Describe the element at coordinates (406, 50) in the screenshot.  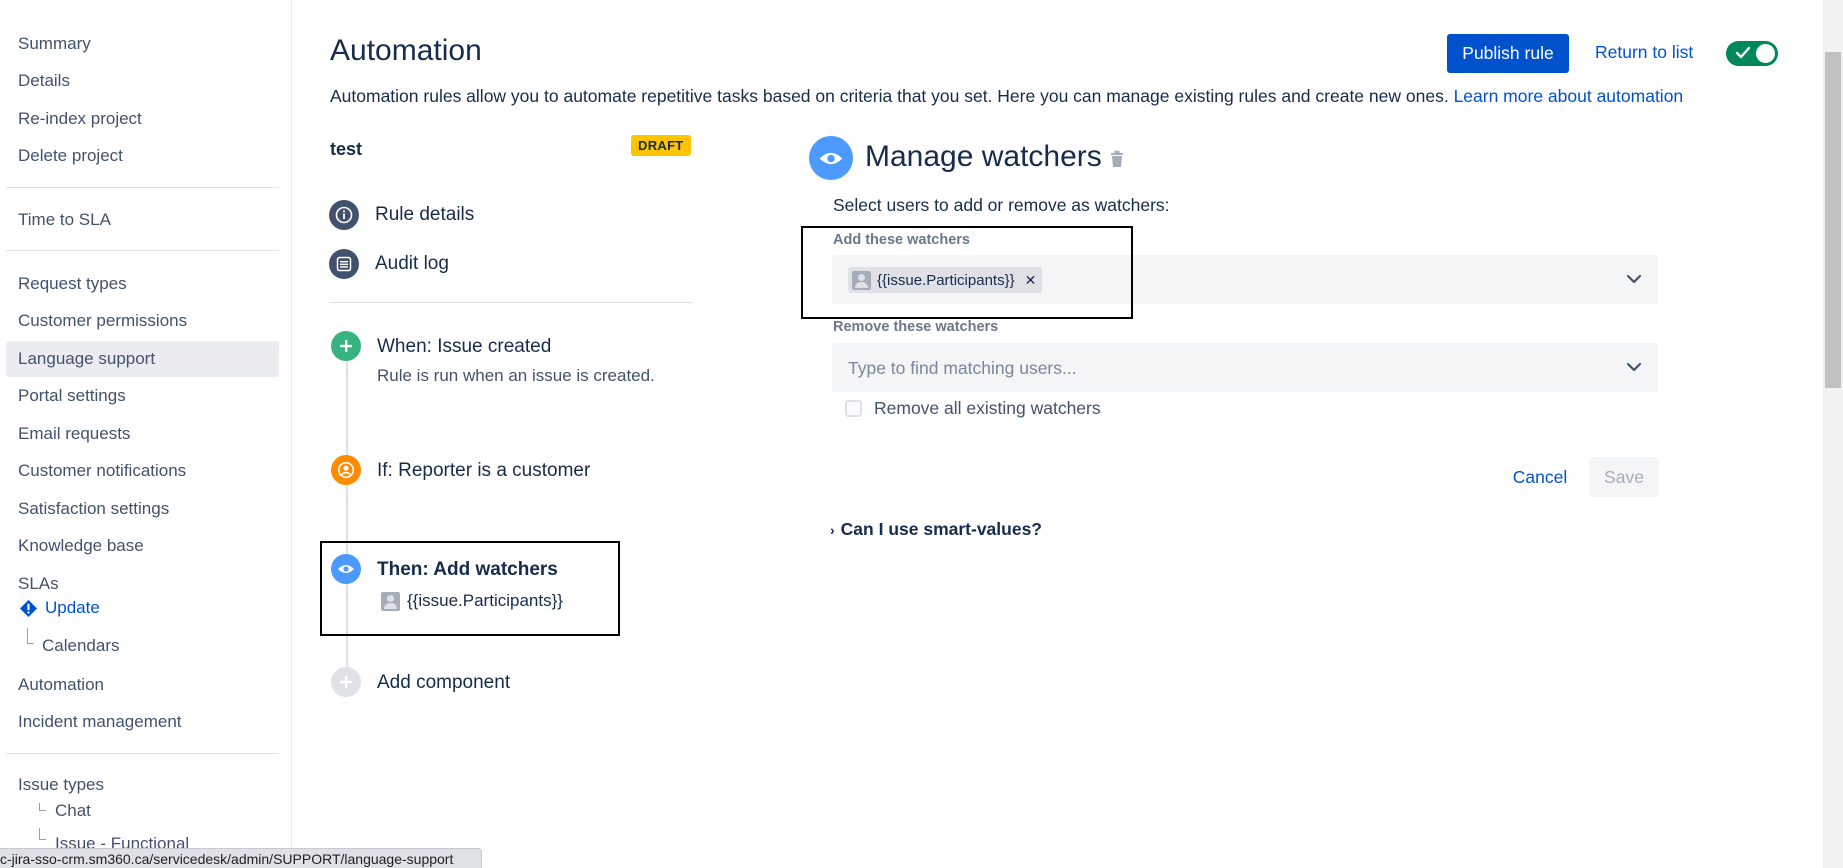
I see `page-title: Automation` at that location.